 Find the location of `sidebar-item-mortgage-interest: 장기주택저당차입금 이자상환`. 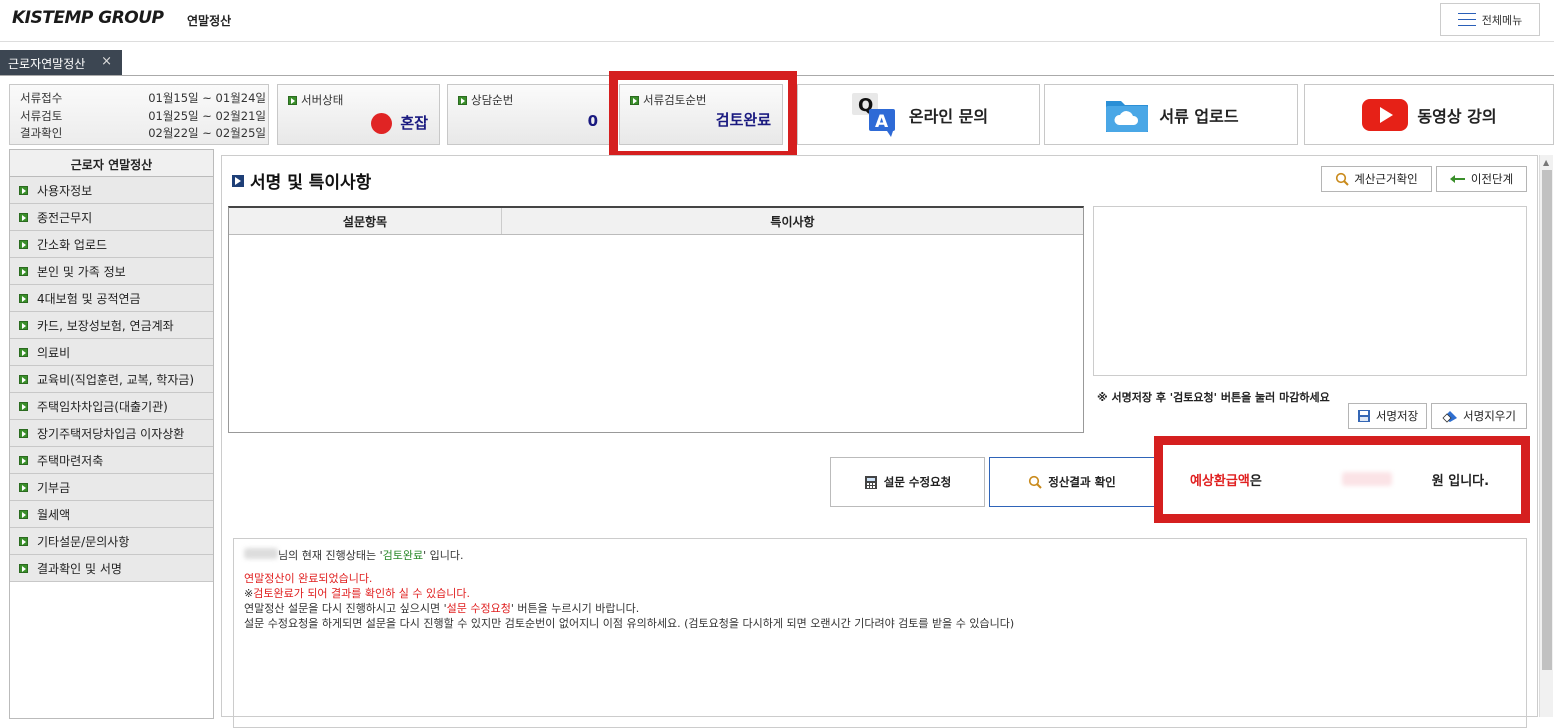

sidebar-item-mortgage-interest: 장기주택저당차입금 이자상환 is located at coordinates (111, 433).